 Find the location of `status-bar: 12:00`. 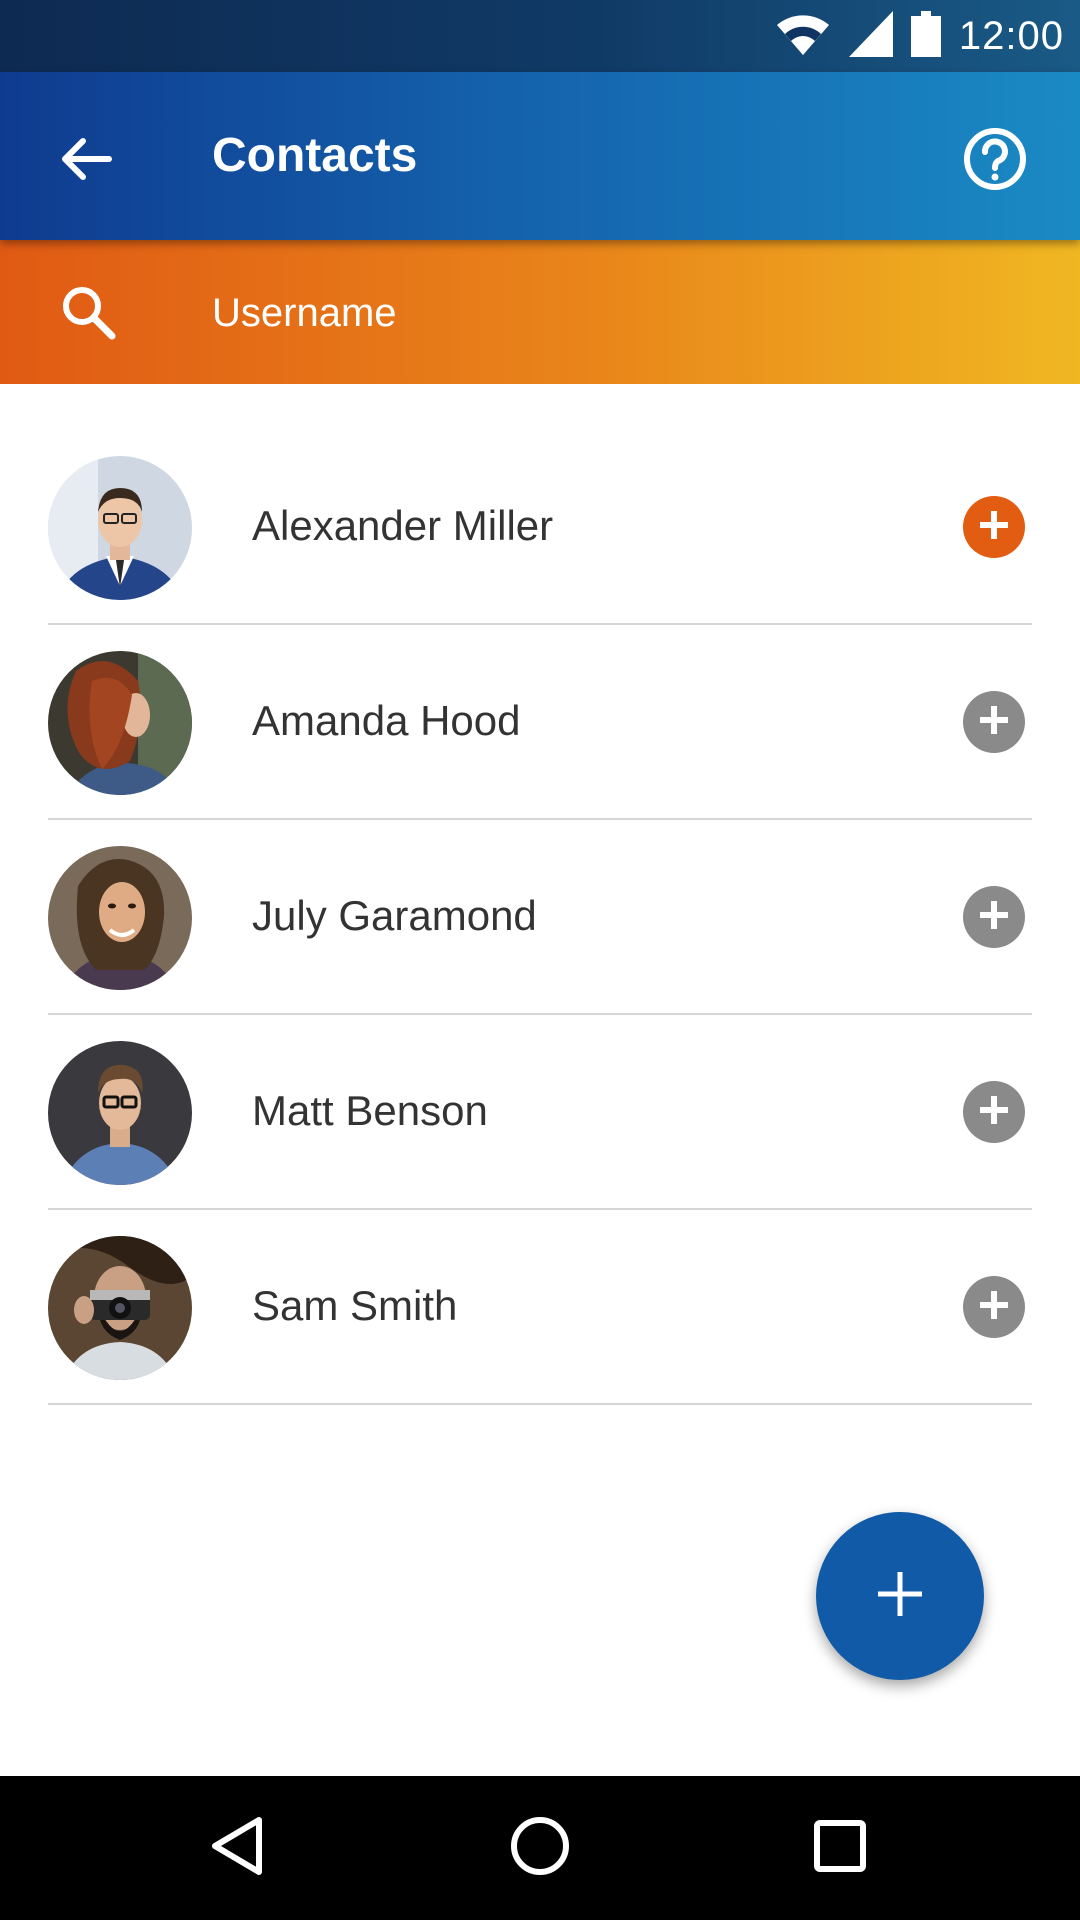

status-bar: 12:00 is located at coordinates (540, 36).